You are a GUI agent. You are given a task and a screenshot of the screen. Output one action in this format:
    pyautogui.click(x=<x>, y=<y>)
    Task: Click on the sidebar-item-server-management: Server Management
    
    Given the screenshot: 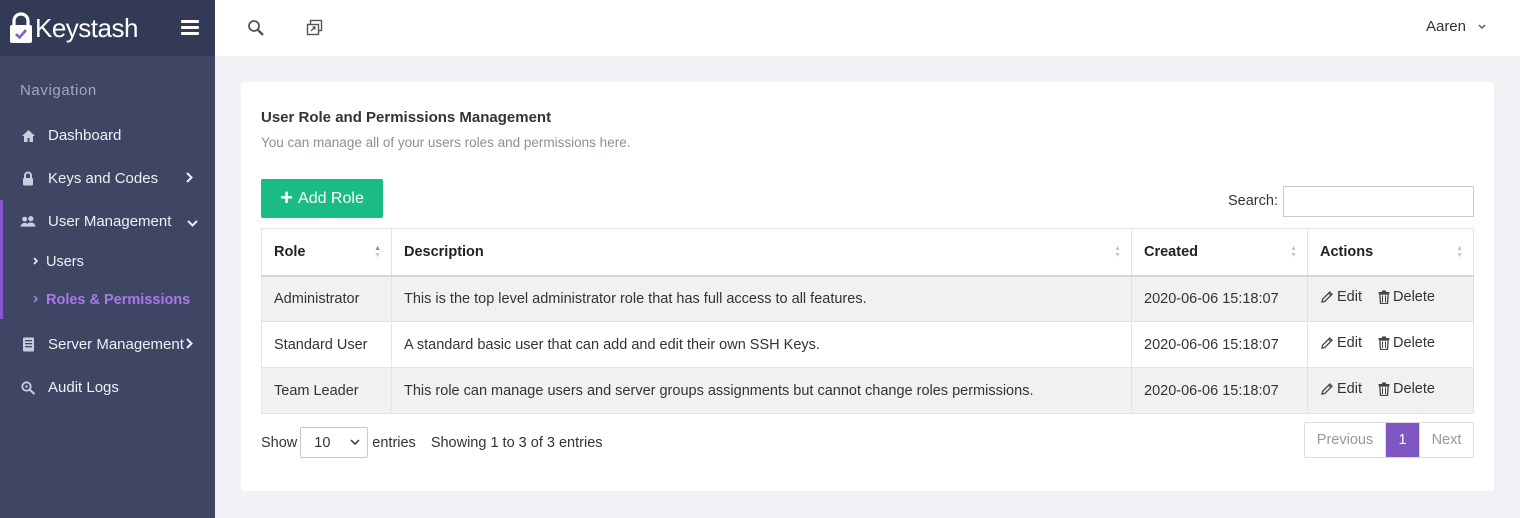 What is the action you would take?
    pyautogui.click(x=107, y=344)
    